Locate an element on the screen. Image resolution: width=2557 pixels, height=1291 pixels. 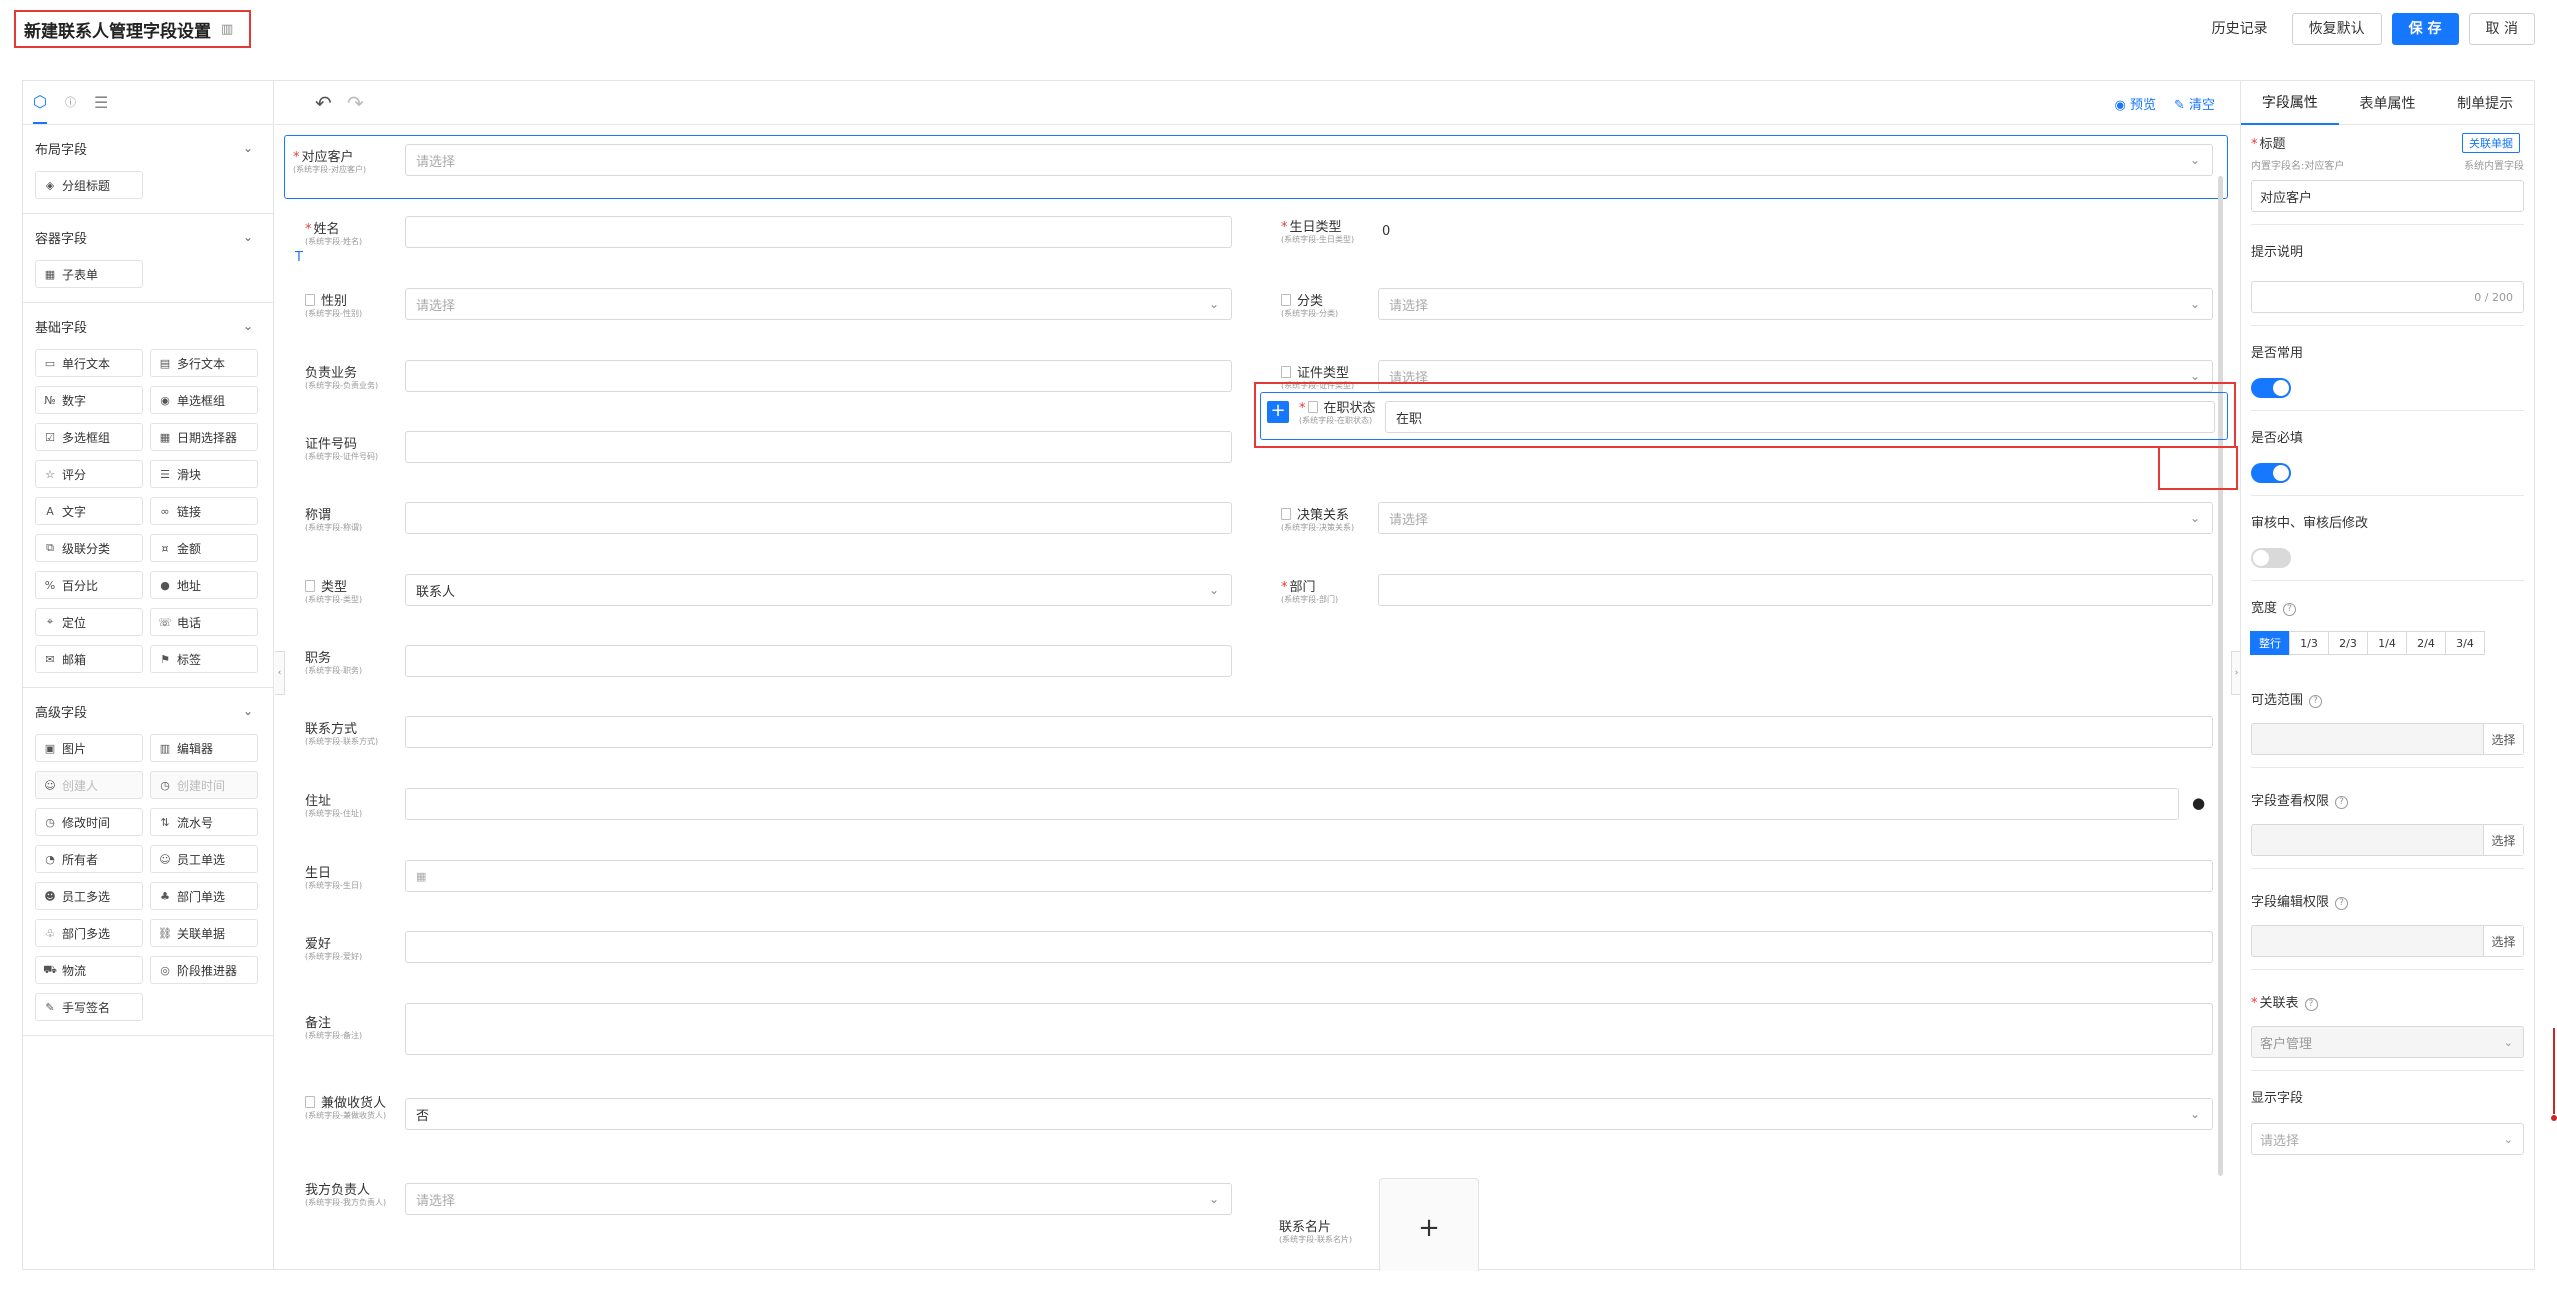
business-input is located at coordinates (818, 376).